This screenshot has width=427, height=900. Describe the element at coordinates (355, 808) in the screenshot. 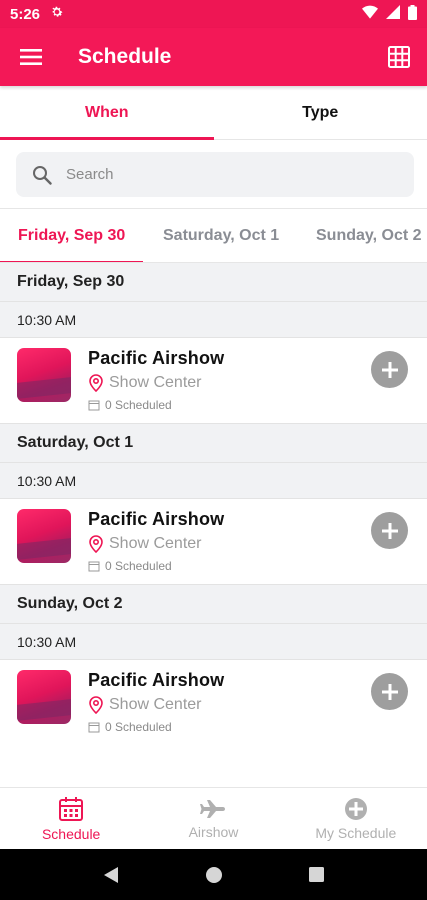

I see `plus-circle-icon` at that location.